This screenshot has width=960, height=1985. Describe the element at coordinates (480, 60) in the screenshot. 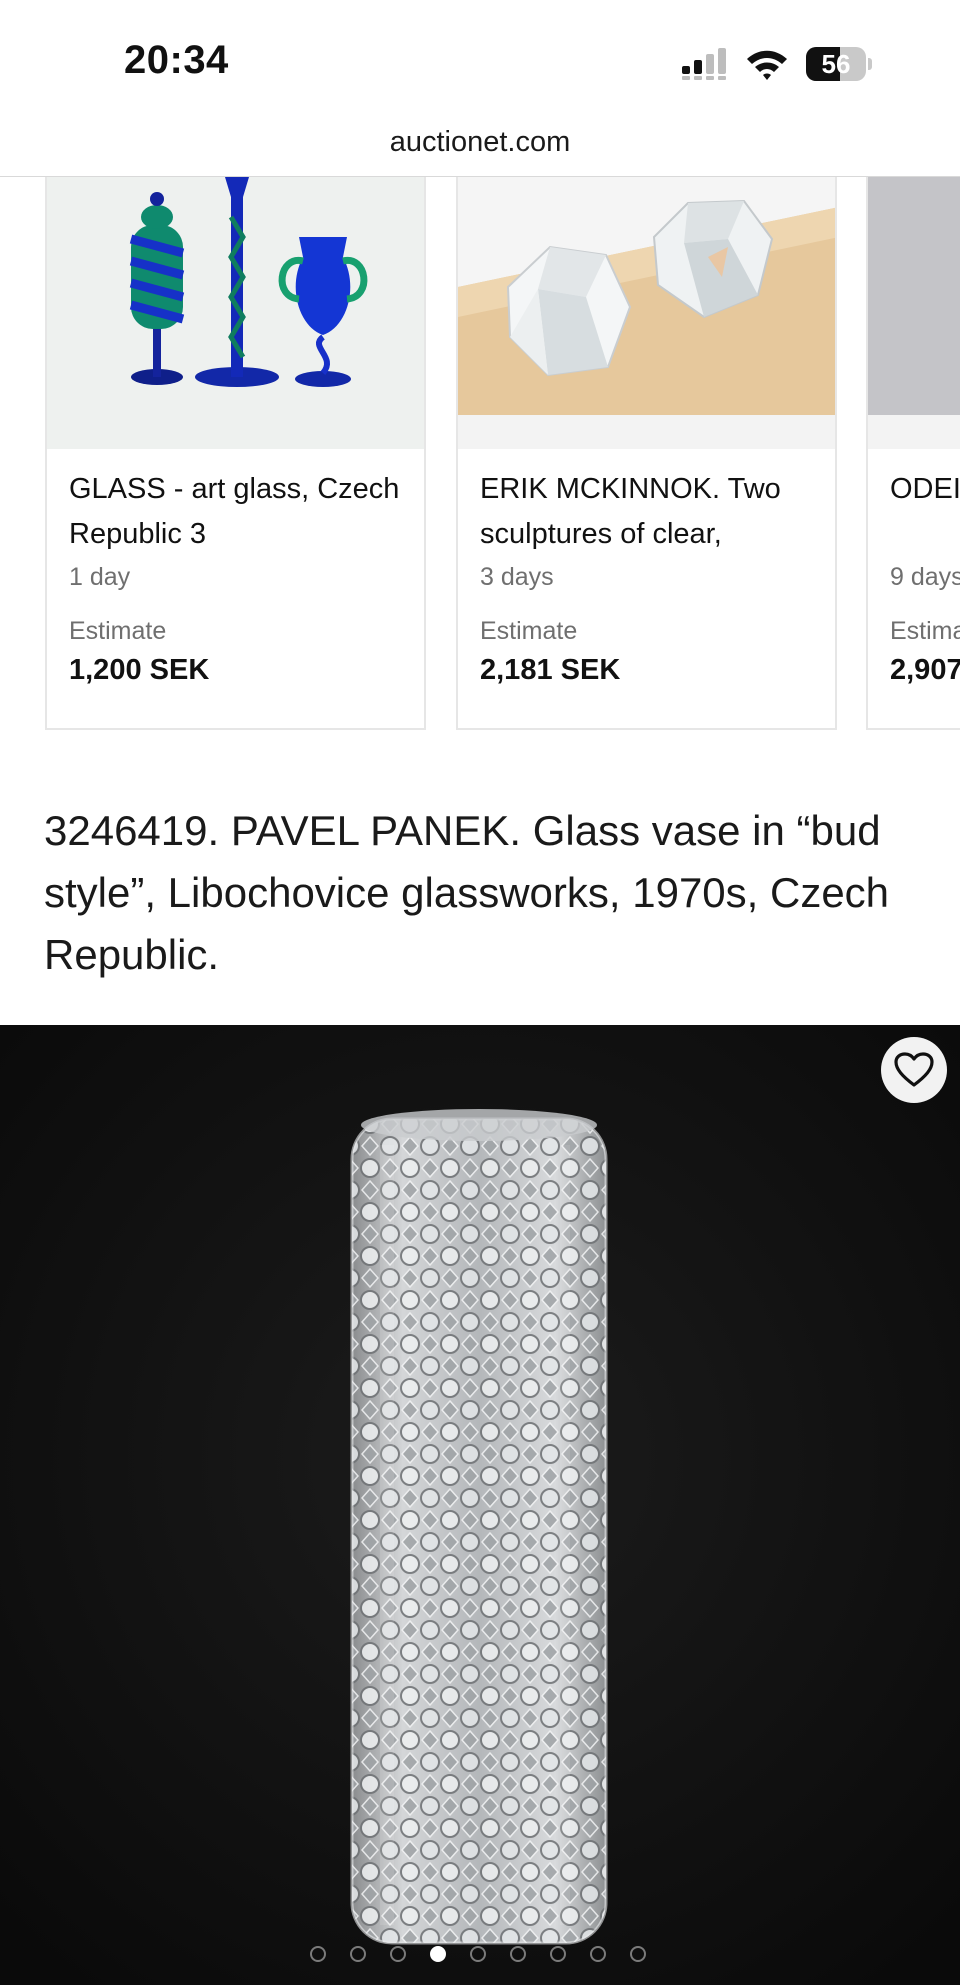

I see `status-bar: 20:34 56` at that location.